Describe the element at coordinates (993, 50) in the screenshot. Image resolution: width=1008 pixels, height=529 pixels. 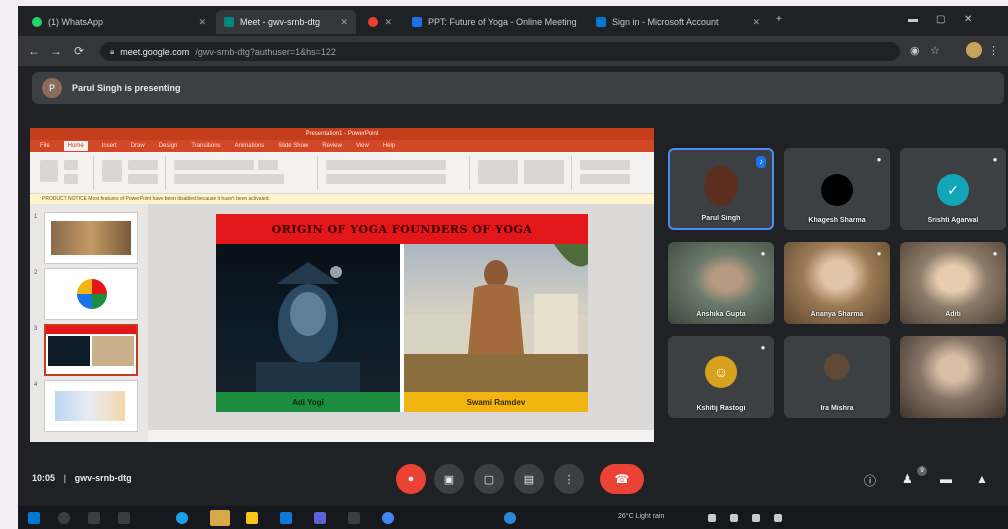
I see `menu-icon: ⋮` at that location.